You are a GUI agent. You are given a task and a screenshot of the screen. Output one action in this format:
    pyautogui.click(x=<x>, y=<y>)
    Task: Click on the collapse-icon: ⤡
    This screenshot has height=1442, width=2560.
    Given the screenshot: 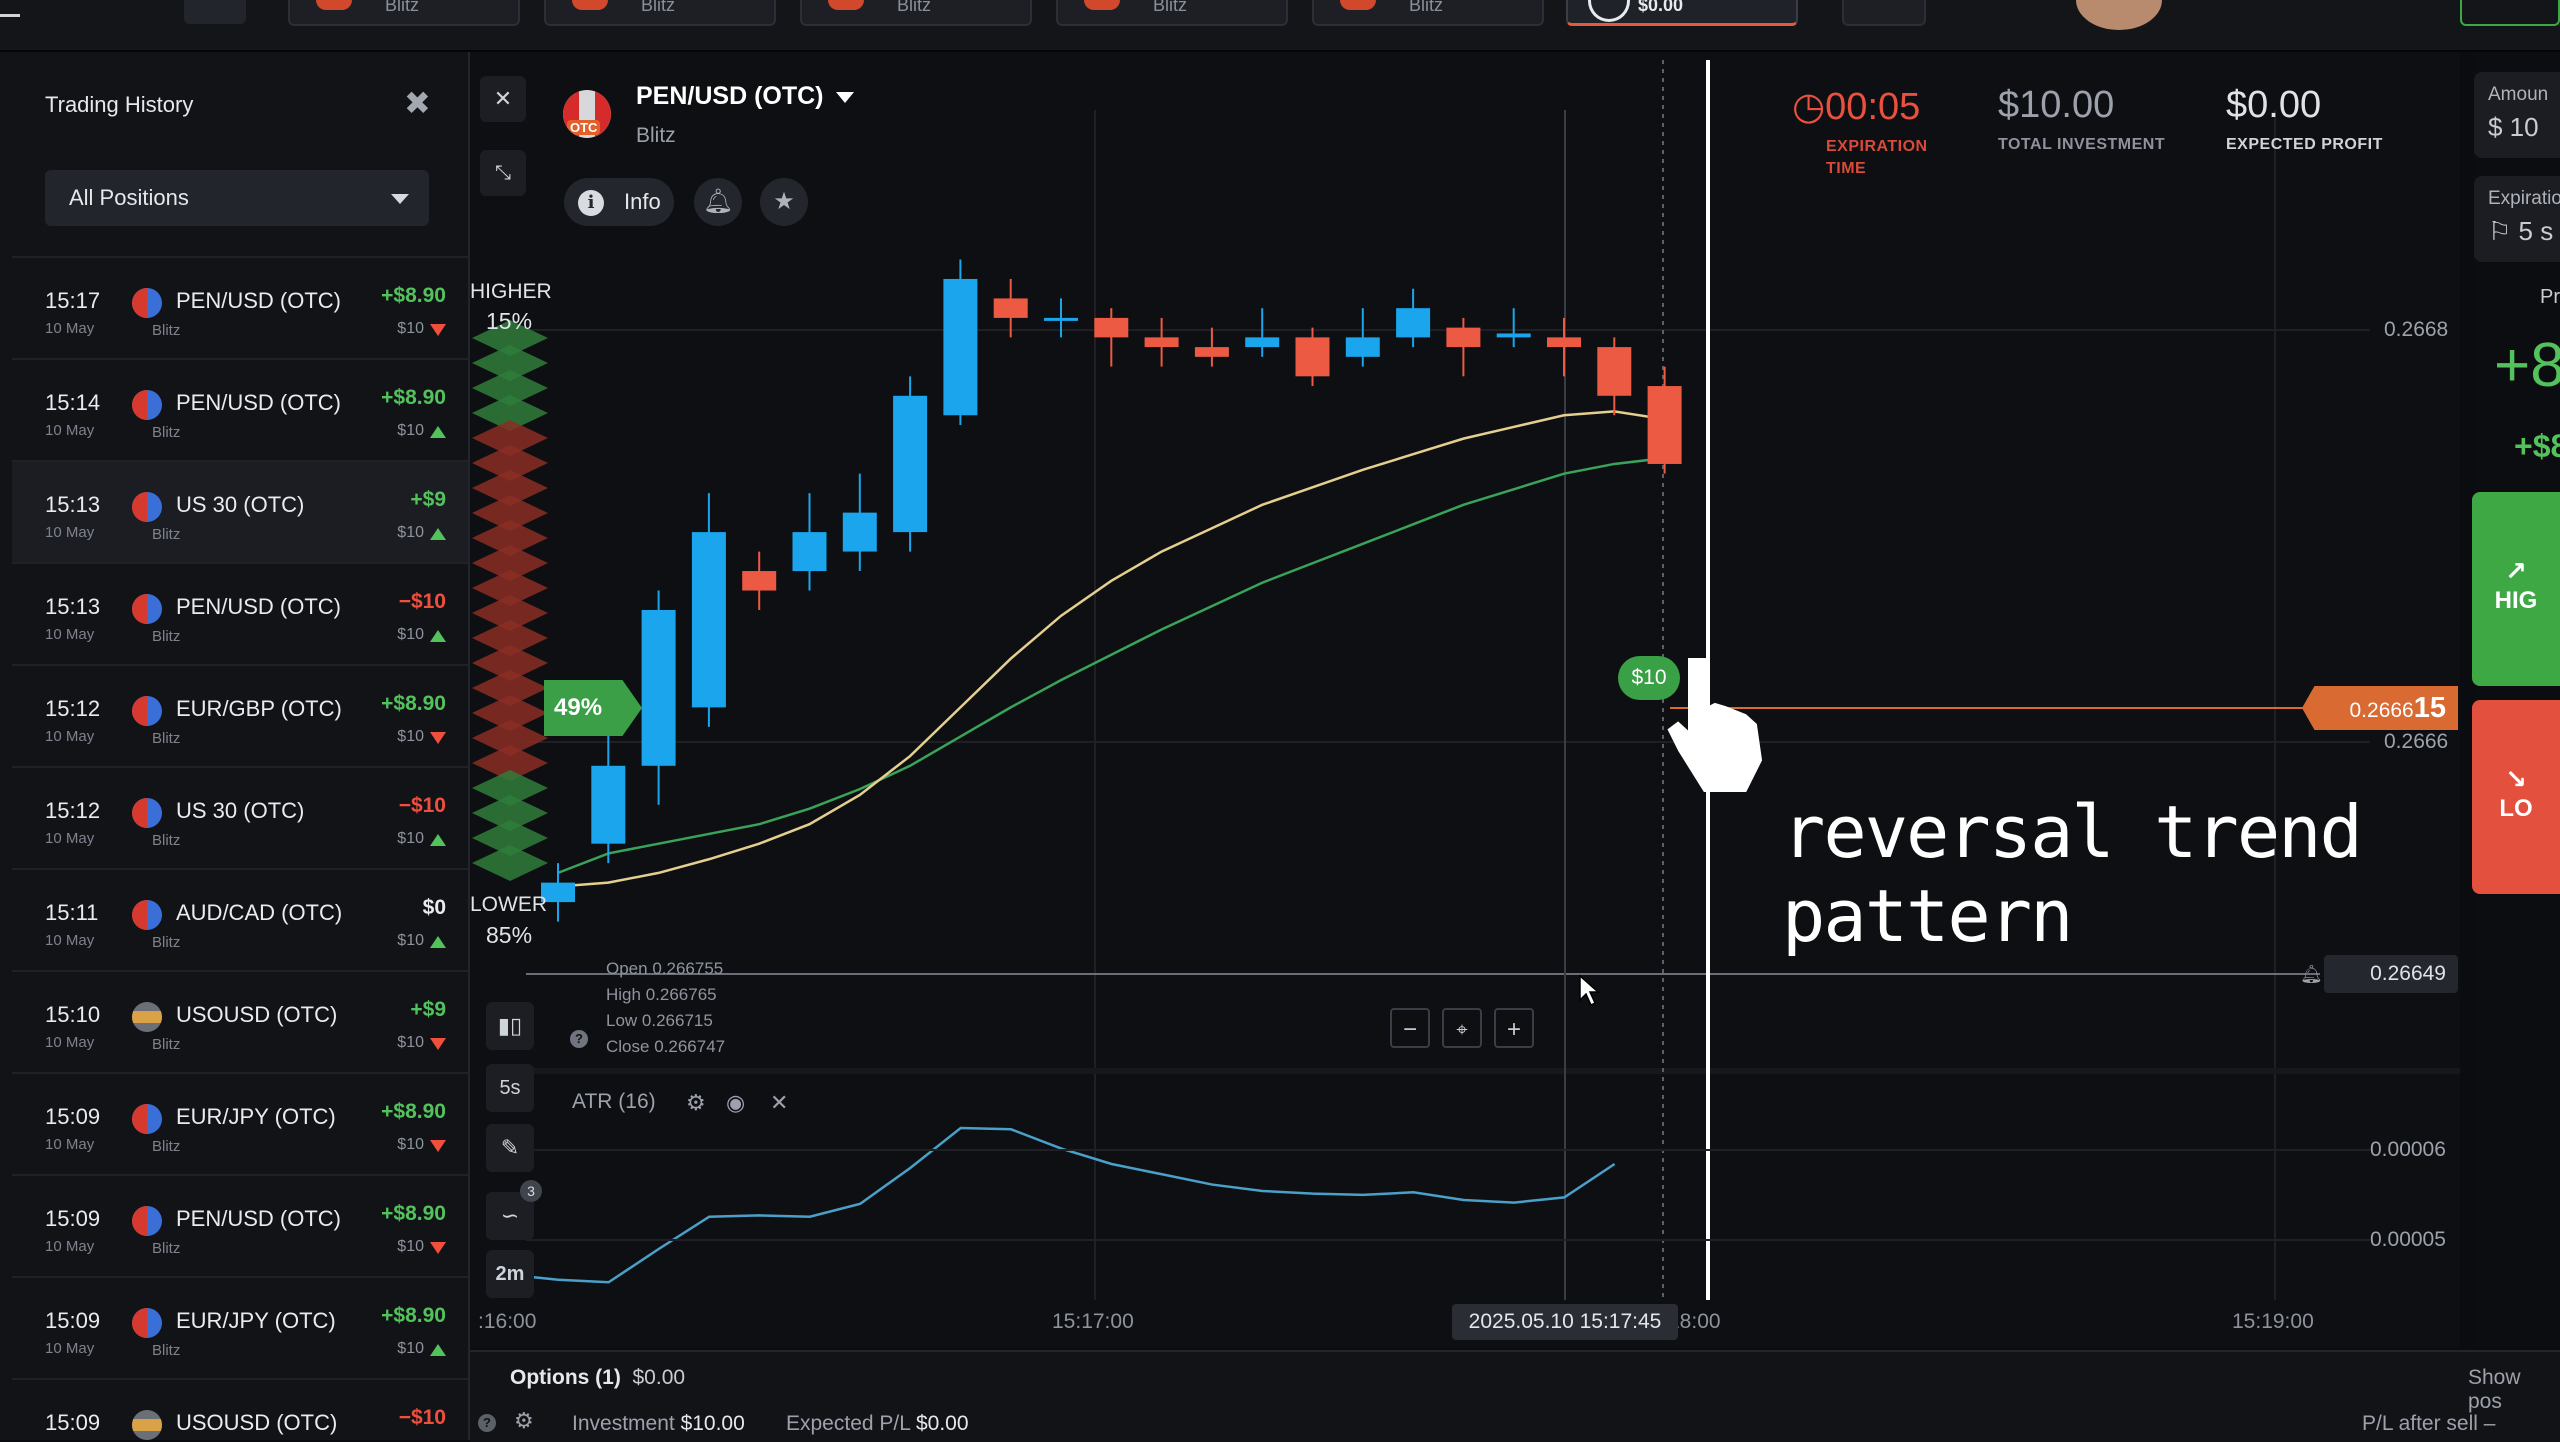 What is the action you would take?
    pyautogui.click(x=503, y=173)
    